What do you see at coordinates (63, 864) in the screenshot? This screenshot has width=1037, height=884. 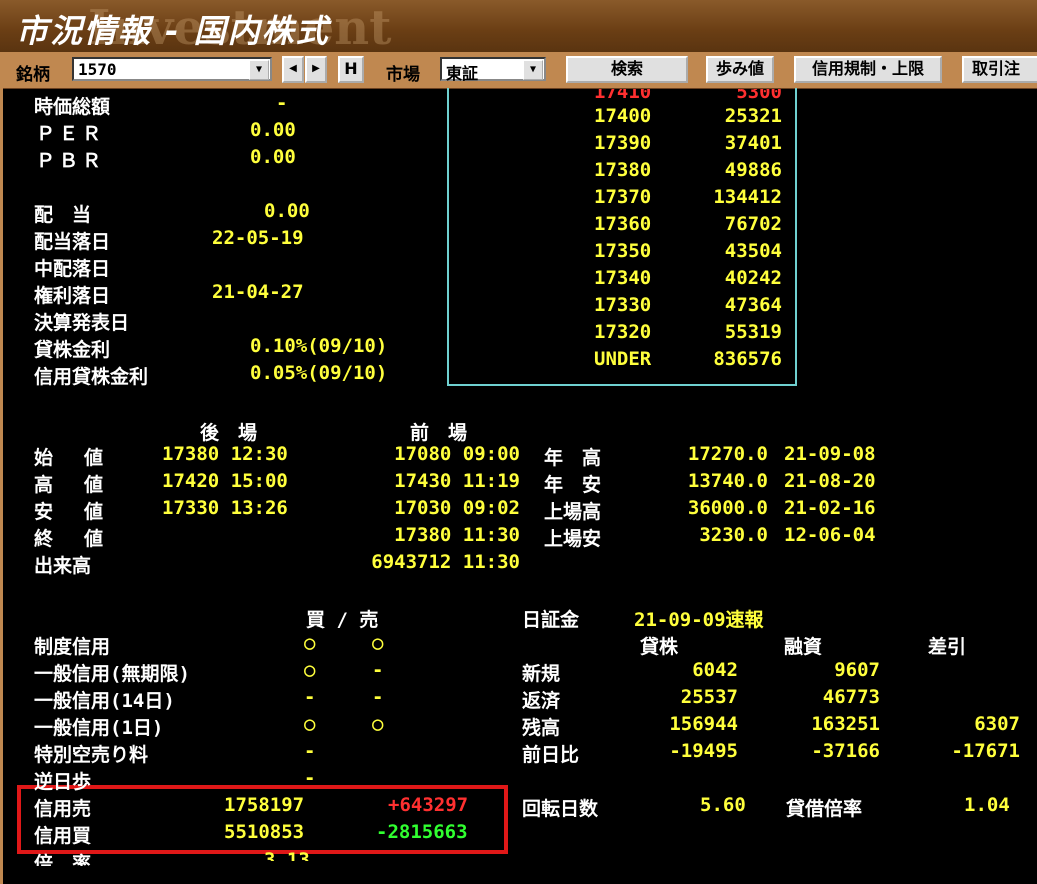 I see `ratio-label: 倍 率` at bounding box center [63, 864].